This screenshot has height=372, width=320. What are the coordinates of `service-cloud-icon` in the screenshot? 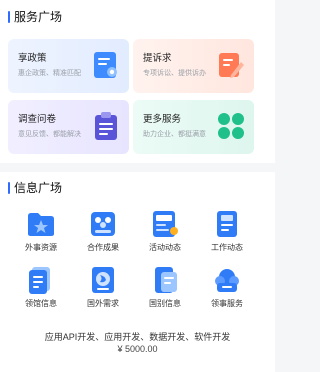 It's located at (227, 280).